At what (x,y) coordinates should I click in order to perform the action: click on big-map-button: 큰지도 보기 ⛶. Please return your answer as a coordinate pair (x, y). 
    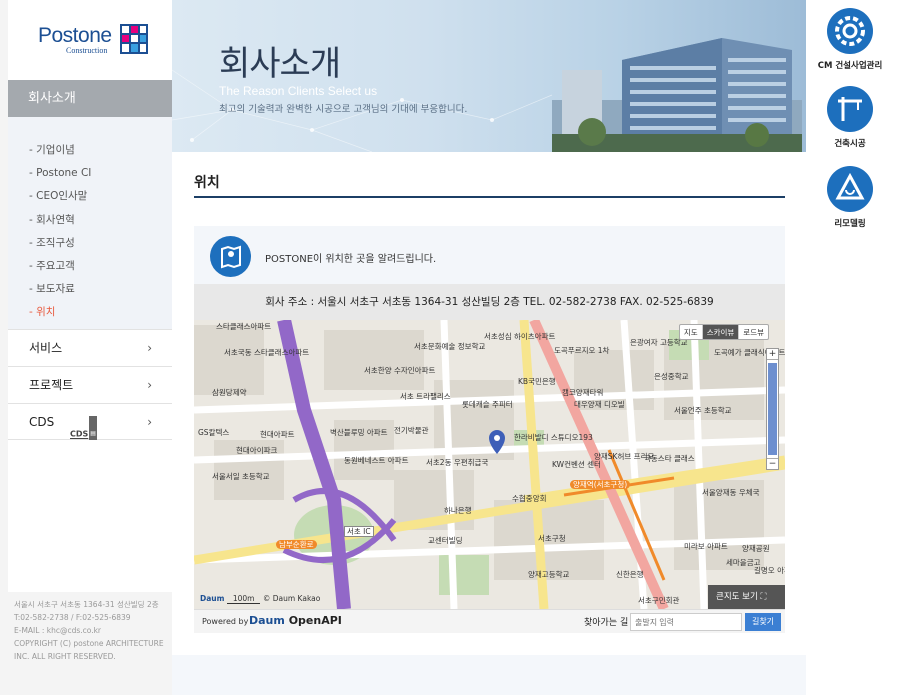
    Looking at the image, I should click on (746, 597).